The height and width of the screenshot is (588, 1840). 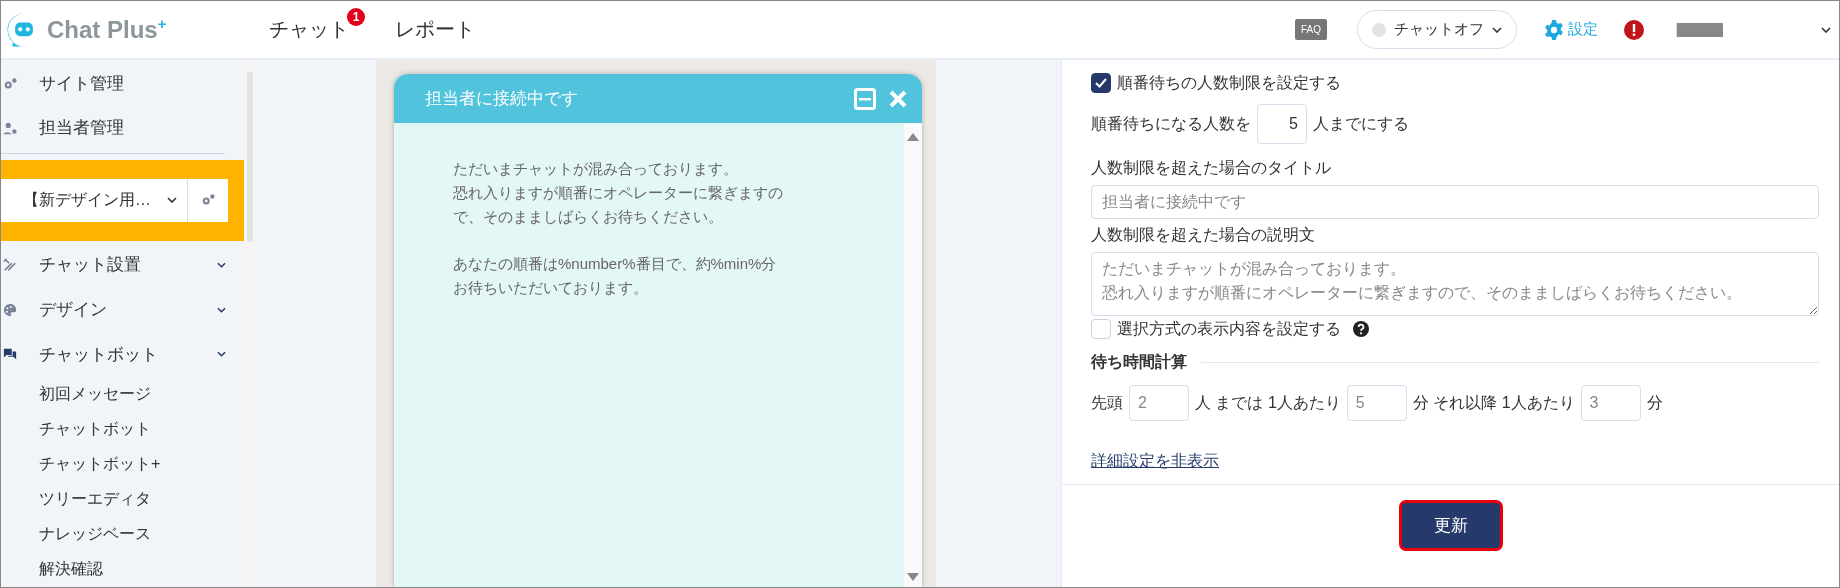 What do you see at coordinates (122, 354) in the screenshot?
I see `sidebar-item: チャットボット` at bounding box center [122, 354].